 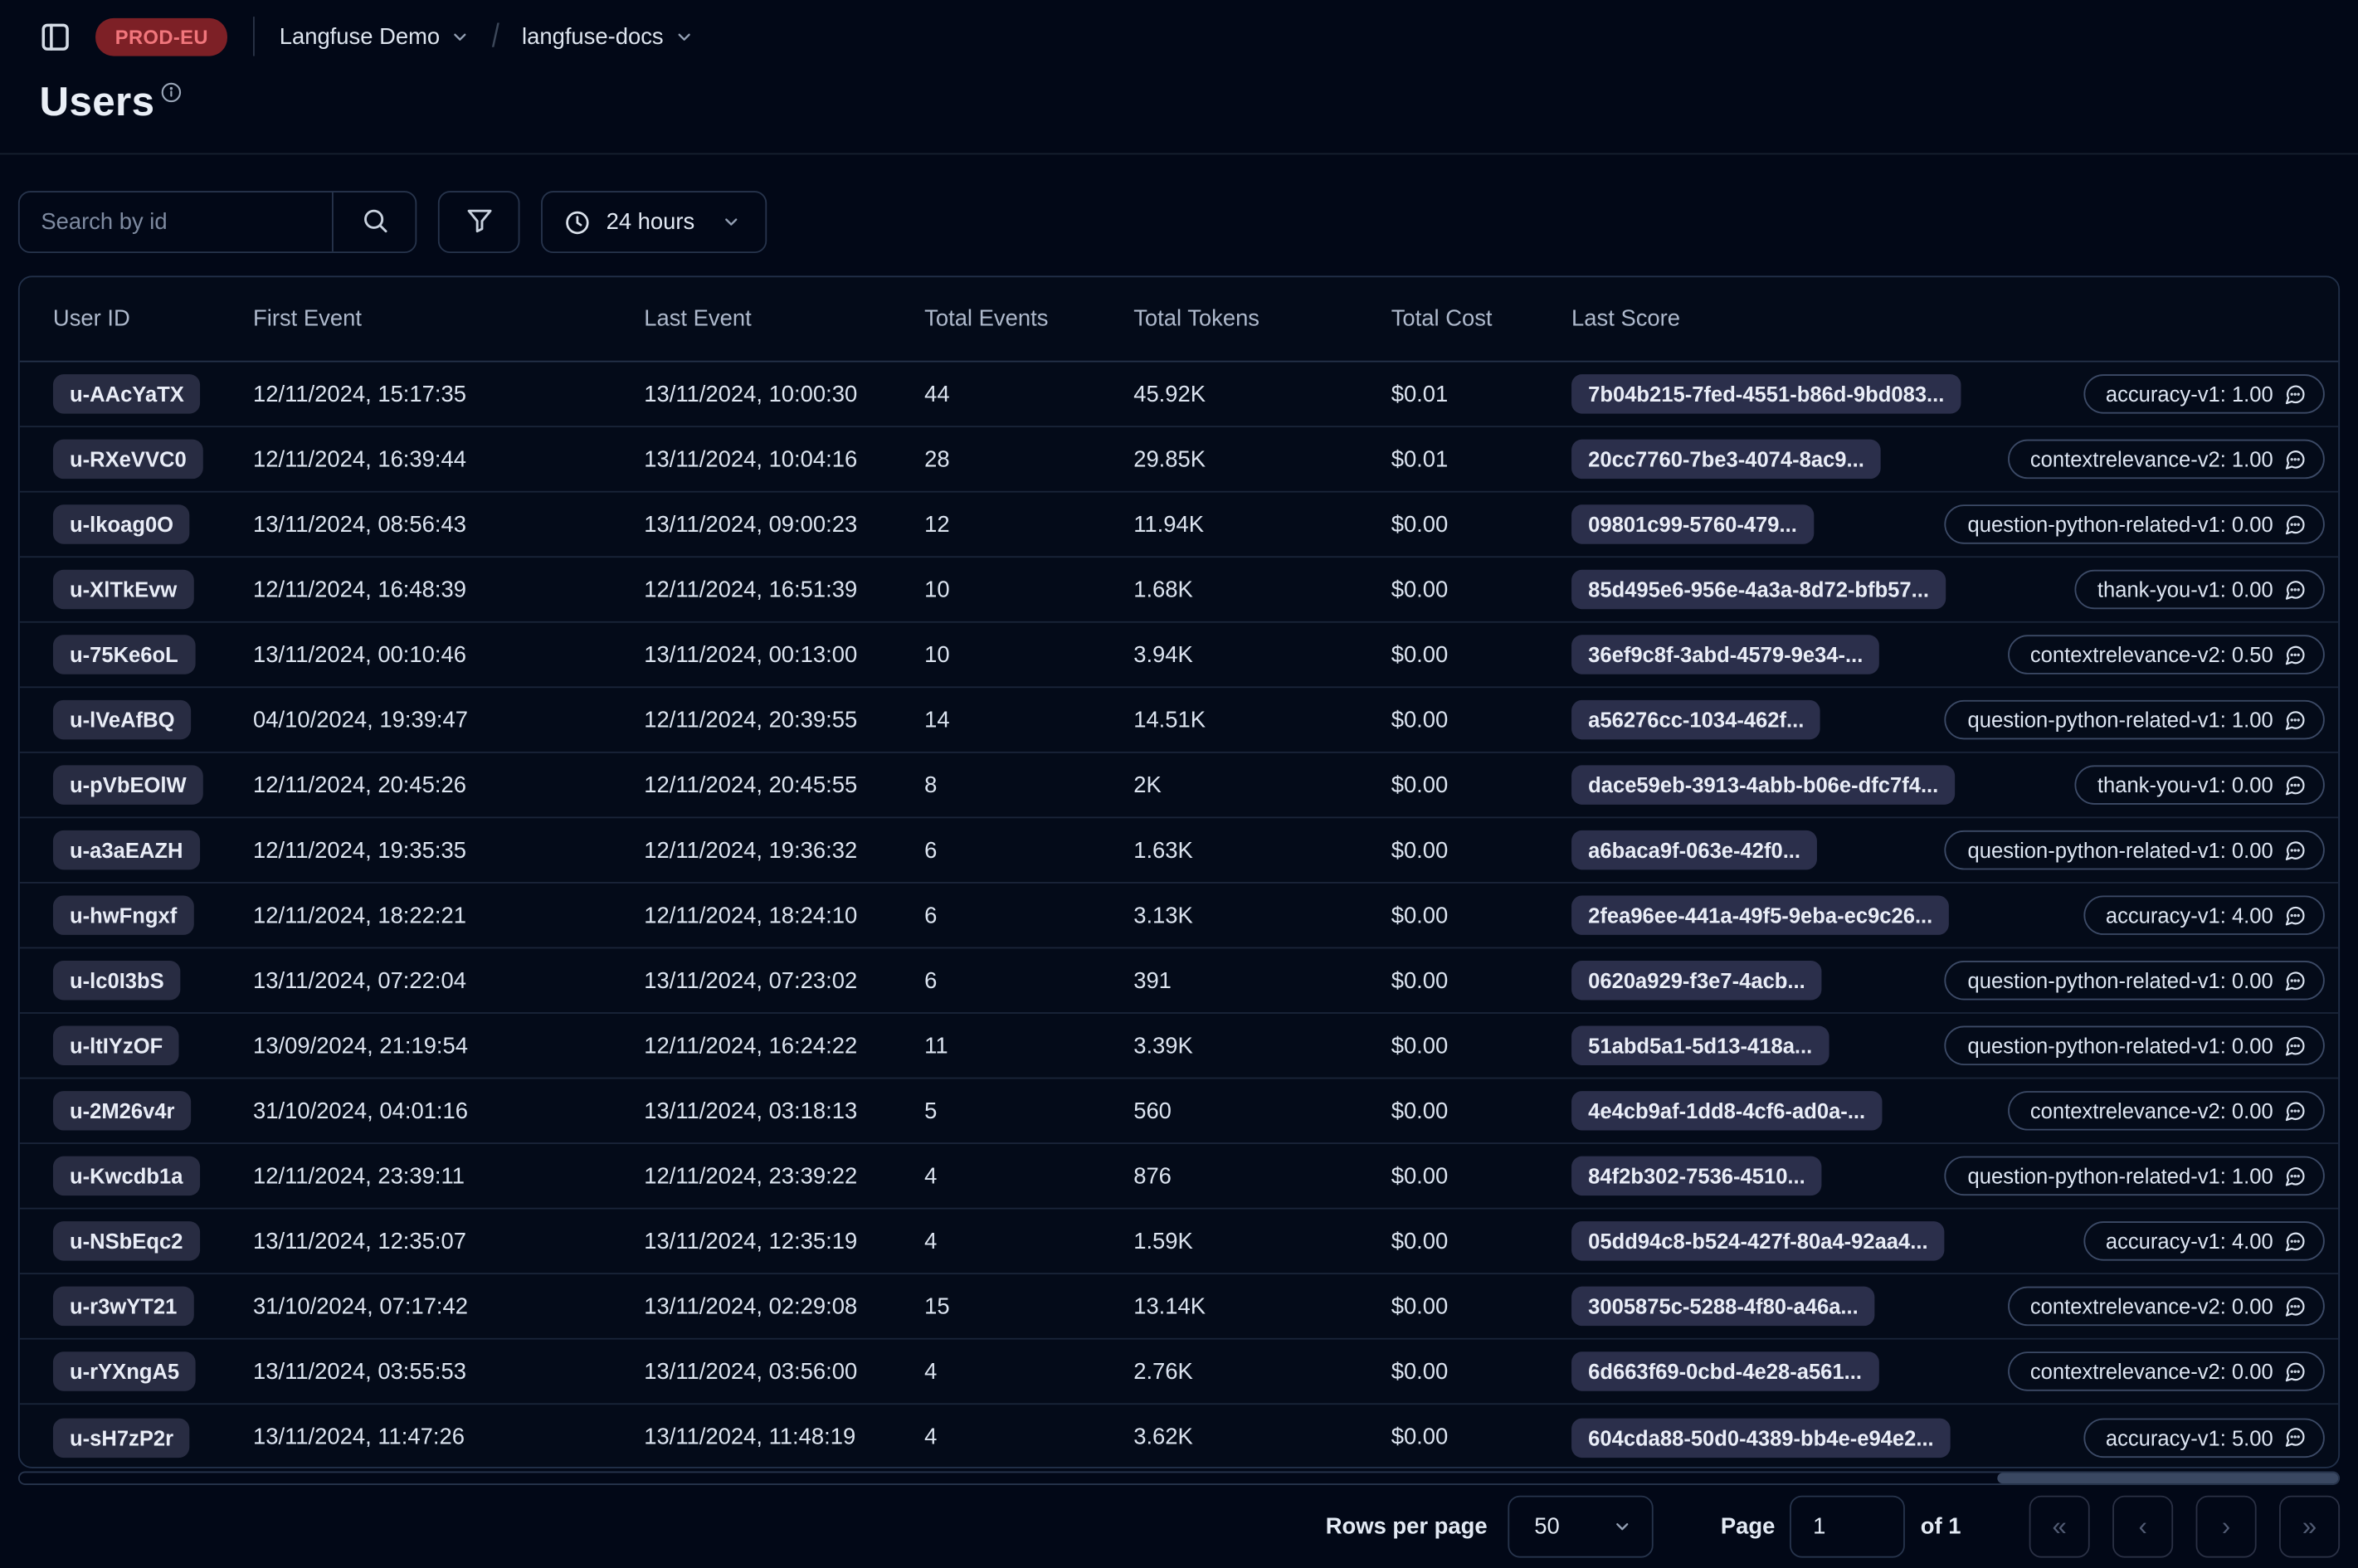 What do you see at coordinates (608, 36) in the screenshot?
I see `breadcrumb-project-switcher: langfuse-docs` at bounding box center [608, 36].